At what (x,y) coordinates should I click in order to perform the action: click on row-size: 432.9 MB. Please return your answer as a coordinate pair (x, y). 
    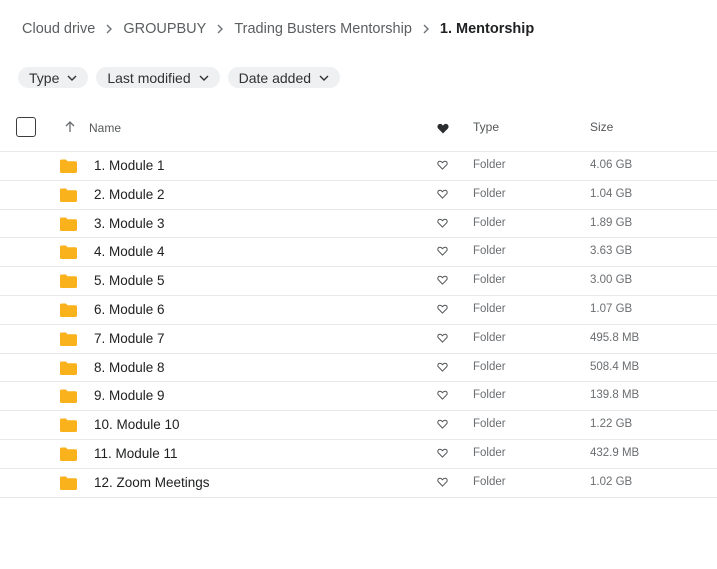
    Looking at the image, I should click on (615, 452).